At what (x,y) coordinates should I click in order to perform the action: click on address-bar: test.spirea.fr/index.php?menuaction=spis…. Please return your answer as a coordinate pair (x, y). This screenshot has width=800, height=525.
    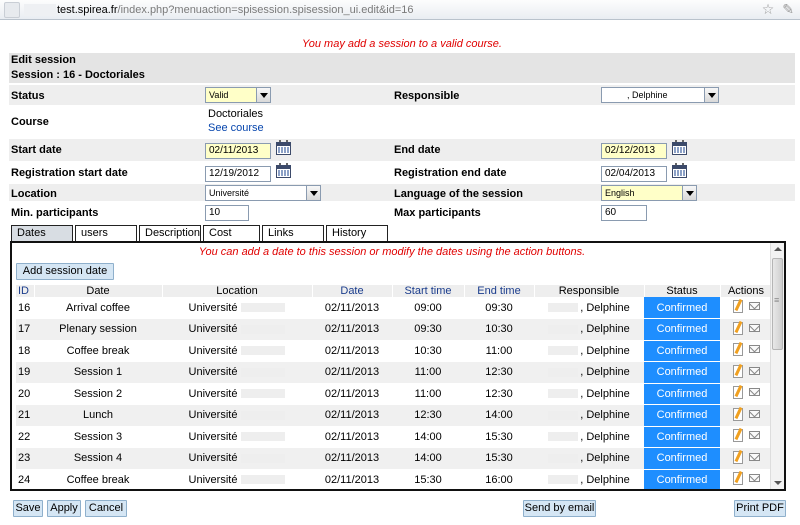
    Looking at the image, I should click on (400, 10).